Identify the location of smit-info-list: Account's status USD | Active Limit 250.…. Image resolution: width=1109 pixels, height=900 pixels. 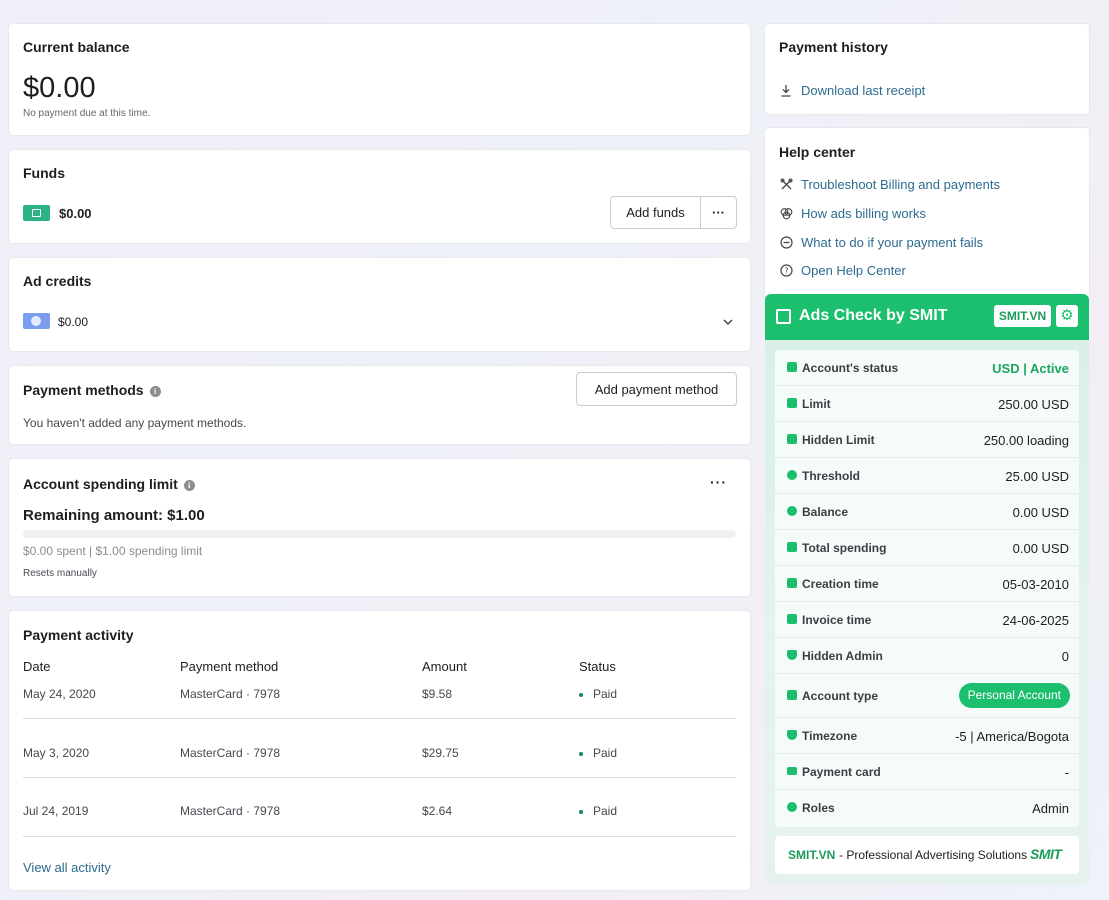
(927, 588).